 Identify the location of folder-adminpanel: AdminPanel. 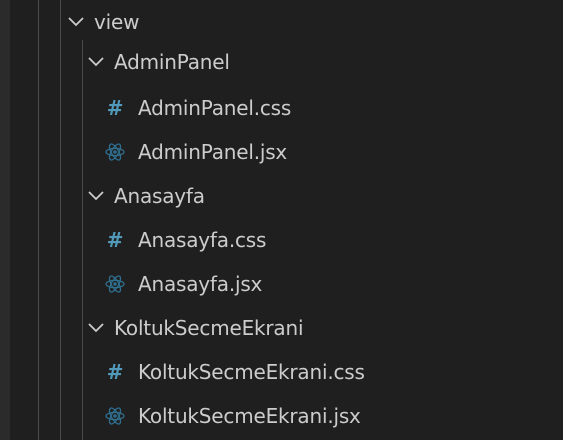
(281, 62).